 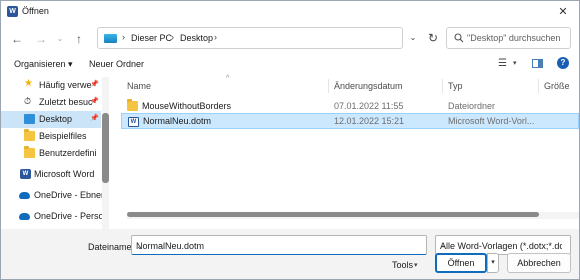 What do you see at coordinates (35, 11) in the screenshot?
I see `window-title: Öffnen` at bounding box center [35, 11].